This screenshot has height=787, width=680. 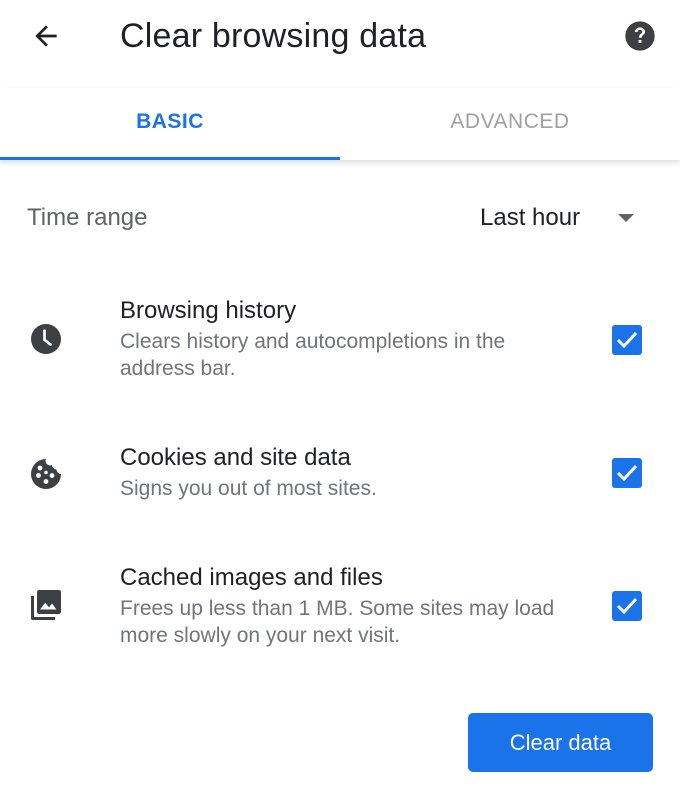 What do you see at coordinates (235, 457) in the screenshot?
I see `option-title: Cookies and site data` at bounding box center [235, 457].